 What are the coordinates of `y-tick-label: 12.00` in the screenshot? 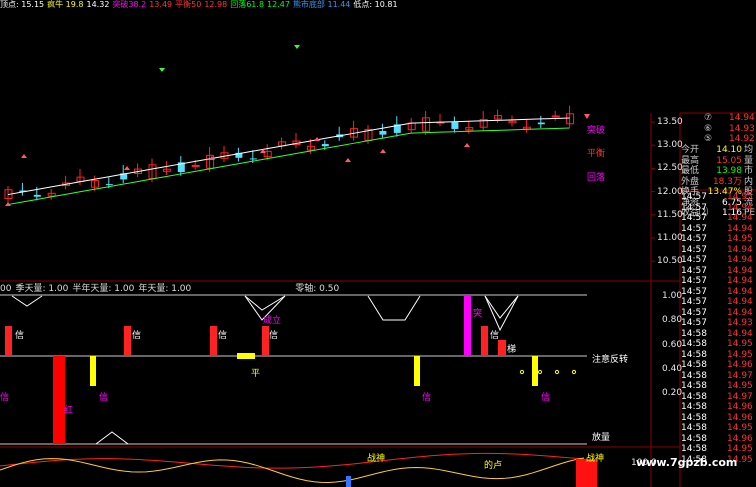 It's located at (670, 191).